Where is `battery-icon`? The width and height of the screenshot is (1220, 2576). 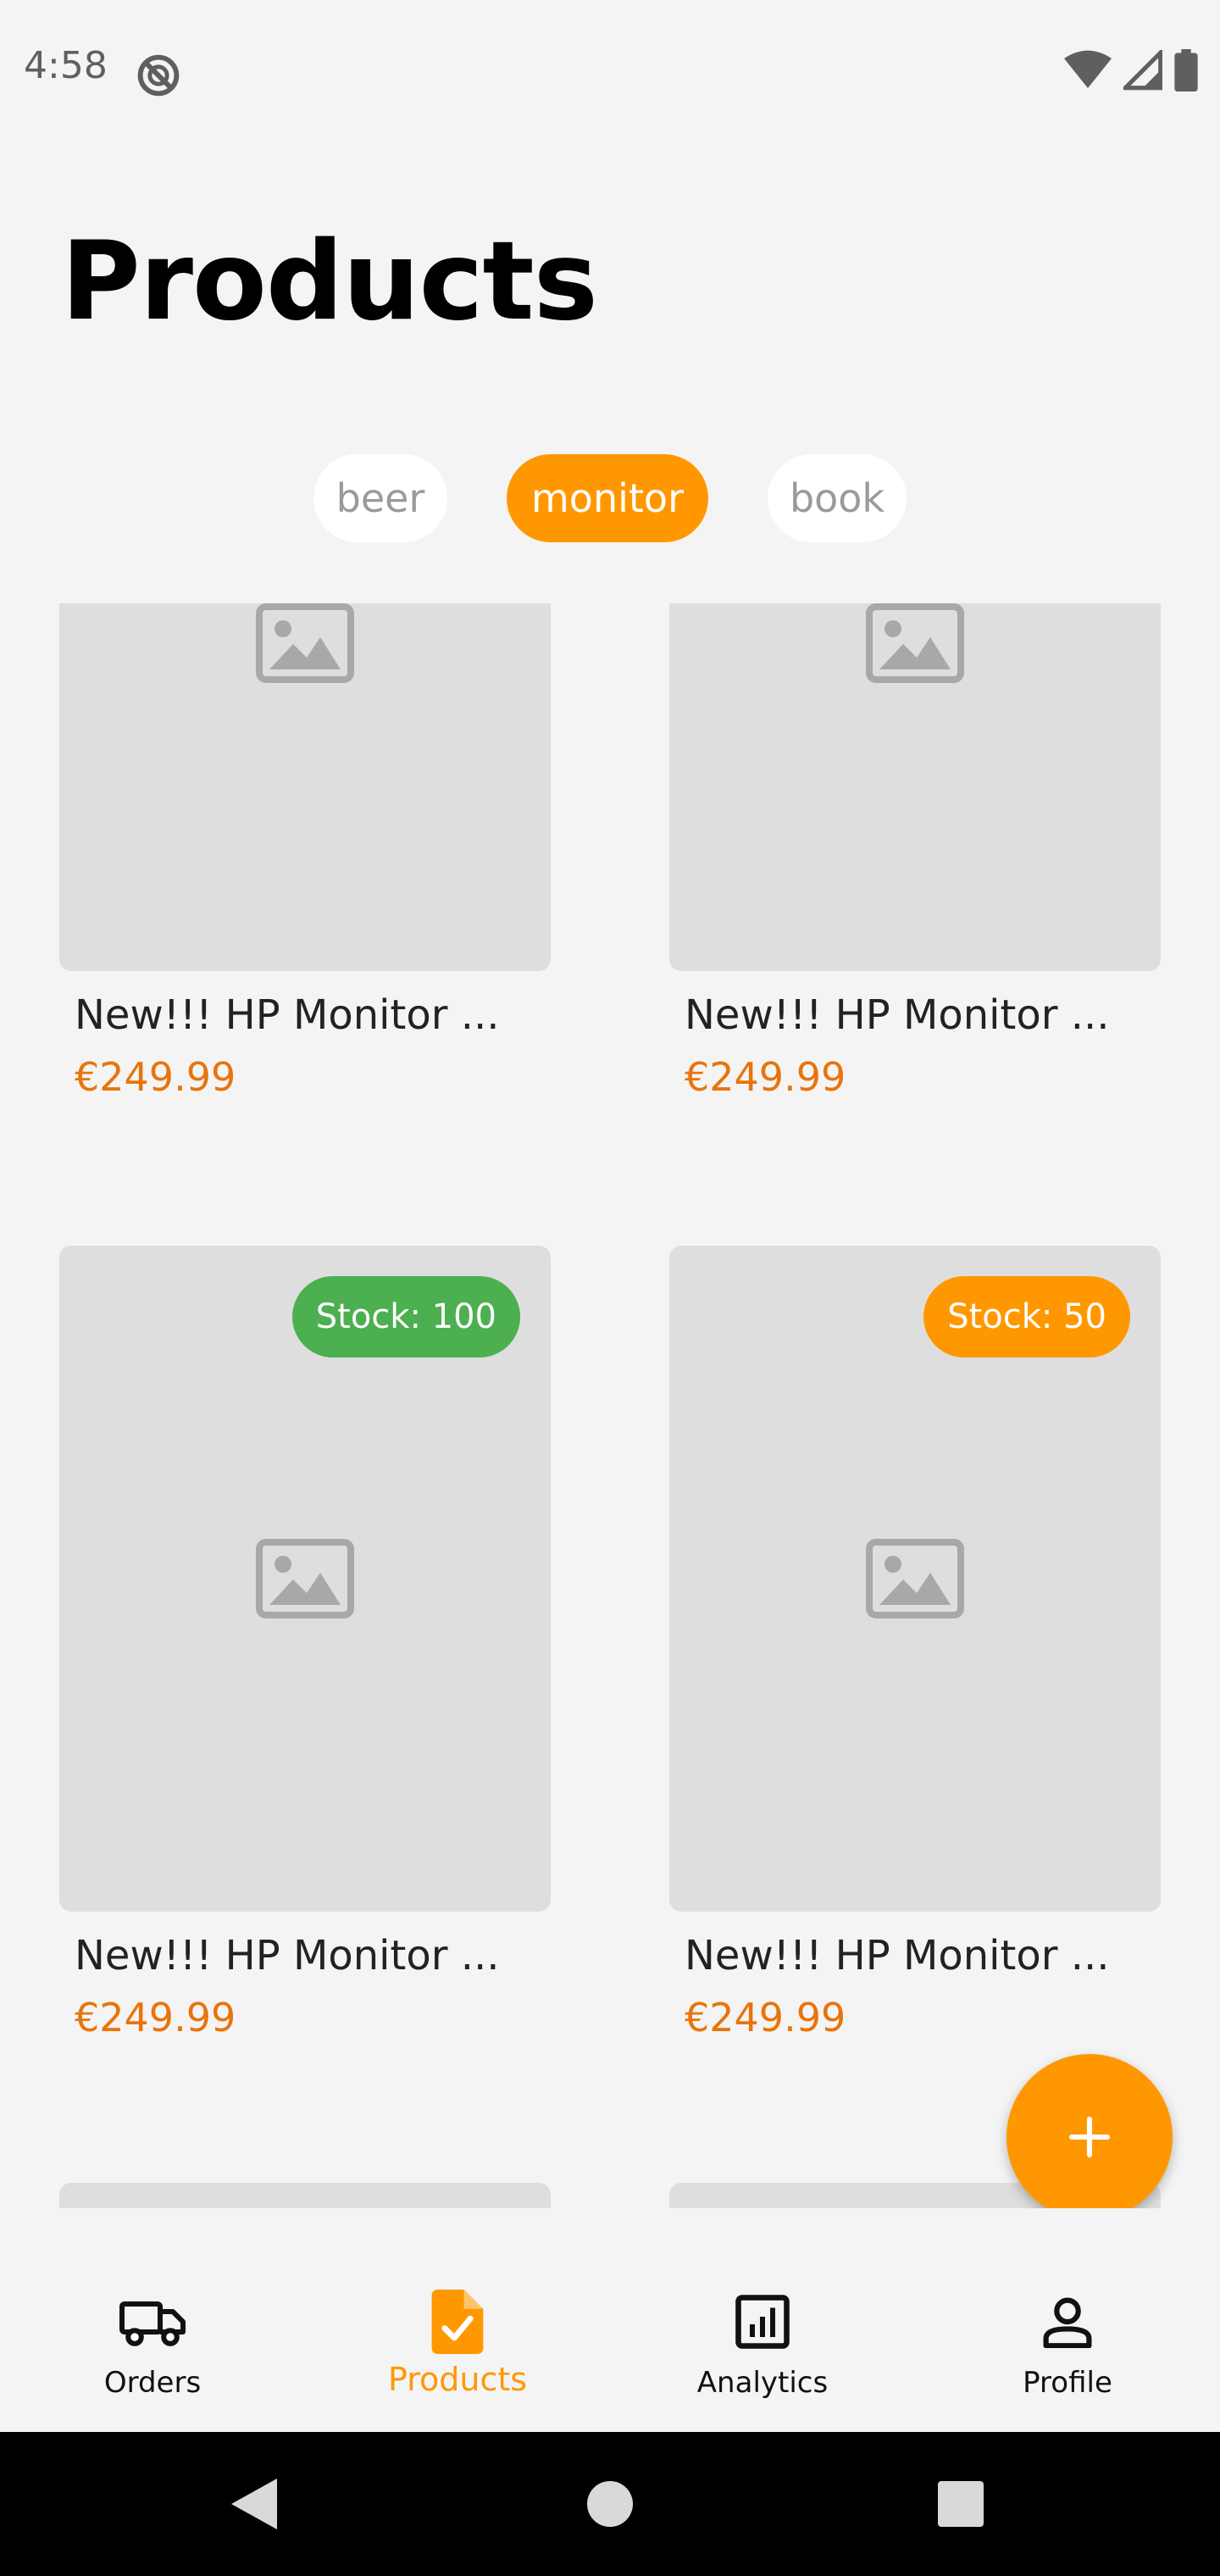
battery-icon is located at coordinates (1186, 70).